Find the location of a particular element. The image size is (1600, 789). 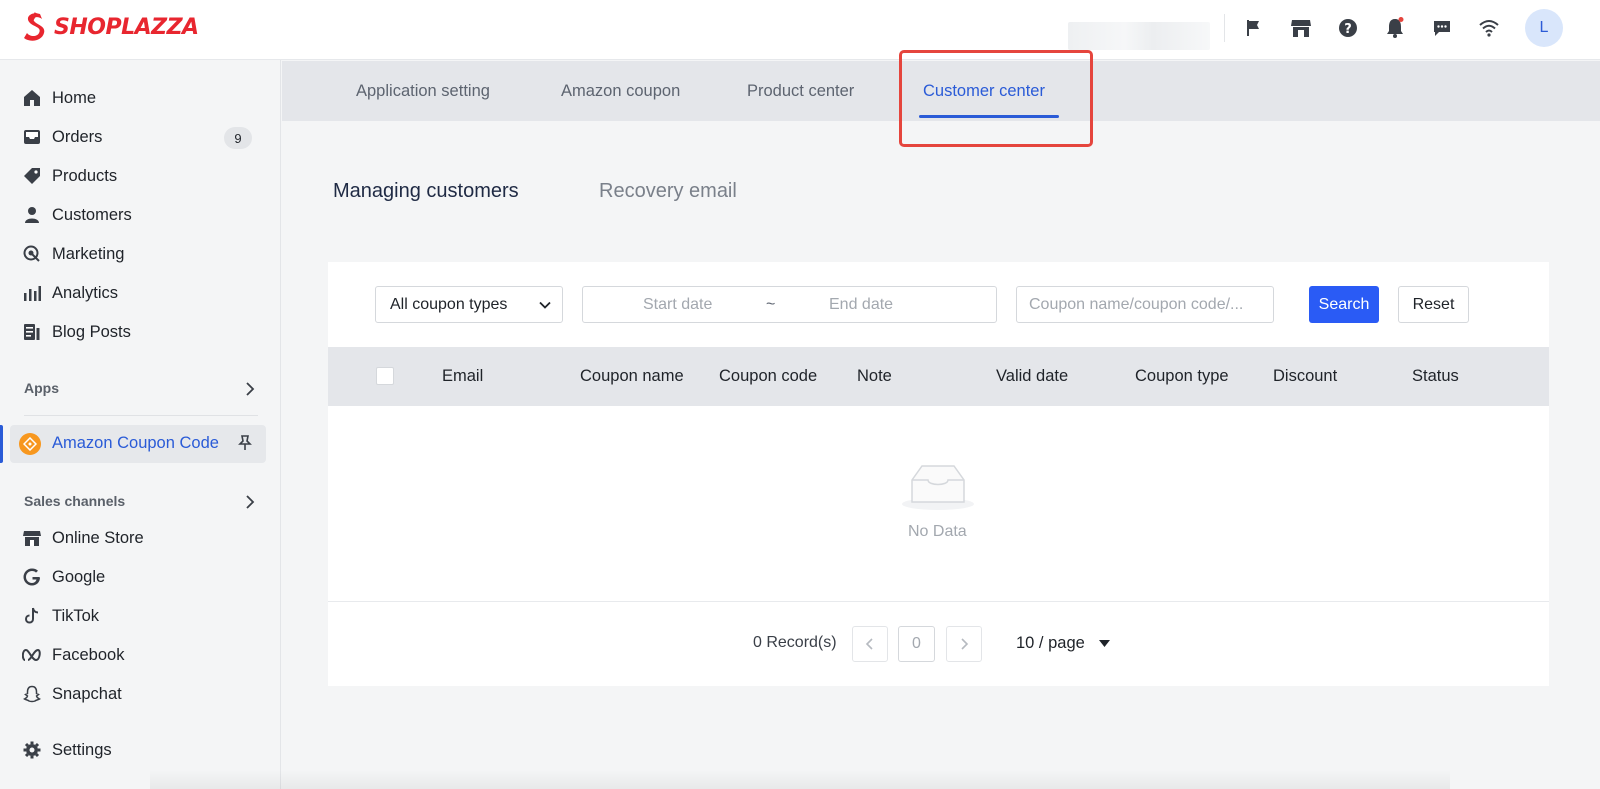

end-date-input: End date is located at coordinates (861, 305).